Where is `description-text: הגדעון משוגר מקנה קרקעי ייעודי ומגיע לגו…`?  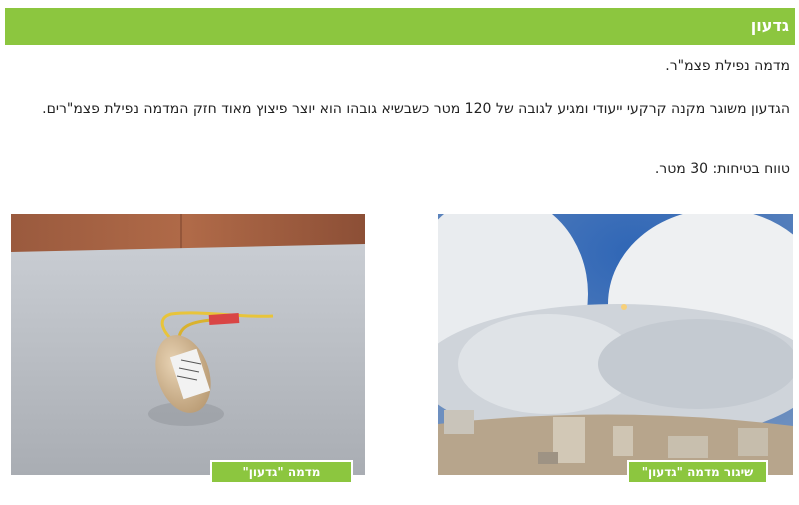 description-text: הגדעון משוגר מקנה קרקעי ייעודי ומגיע לגו… is located at coordinates (416, 109).